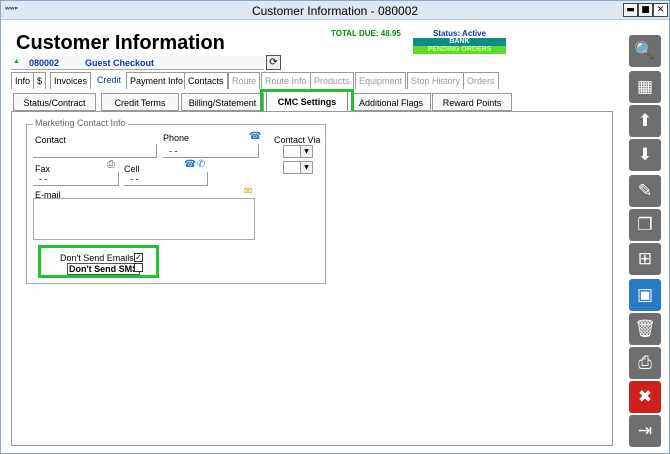 Image resolution: width=670 pixels, height=454 pixels. I want to click on tab-payment-info: Payment Info, so click(157, 80).